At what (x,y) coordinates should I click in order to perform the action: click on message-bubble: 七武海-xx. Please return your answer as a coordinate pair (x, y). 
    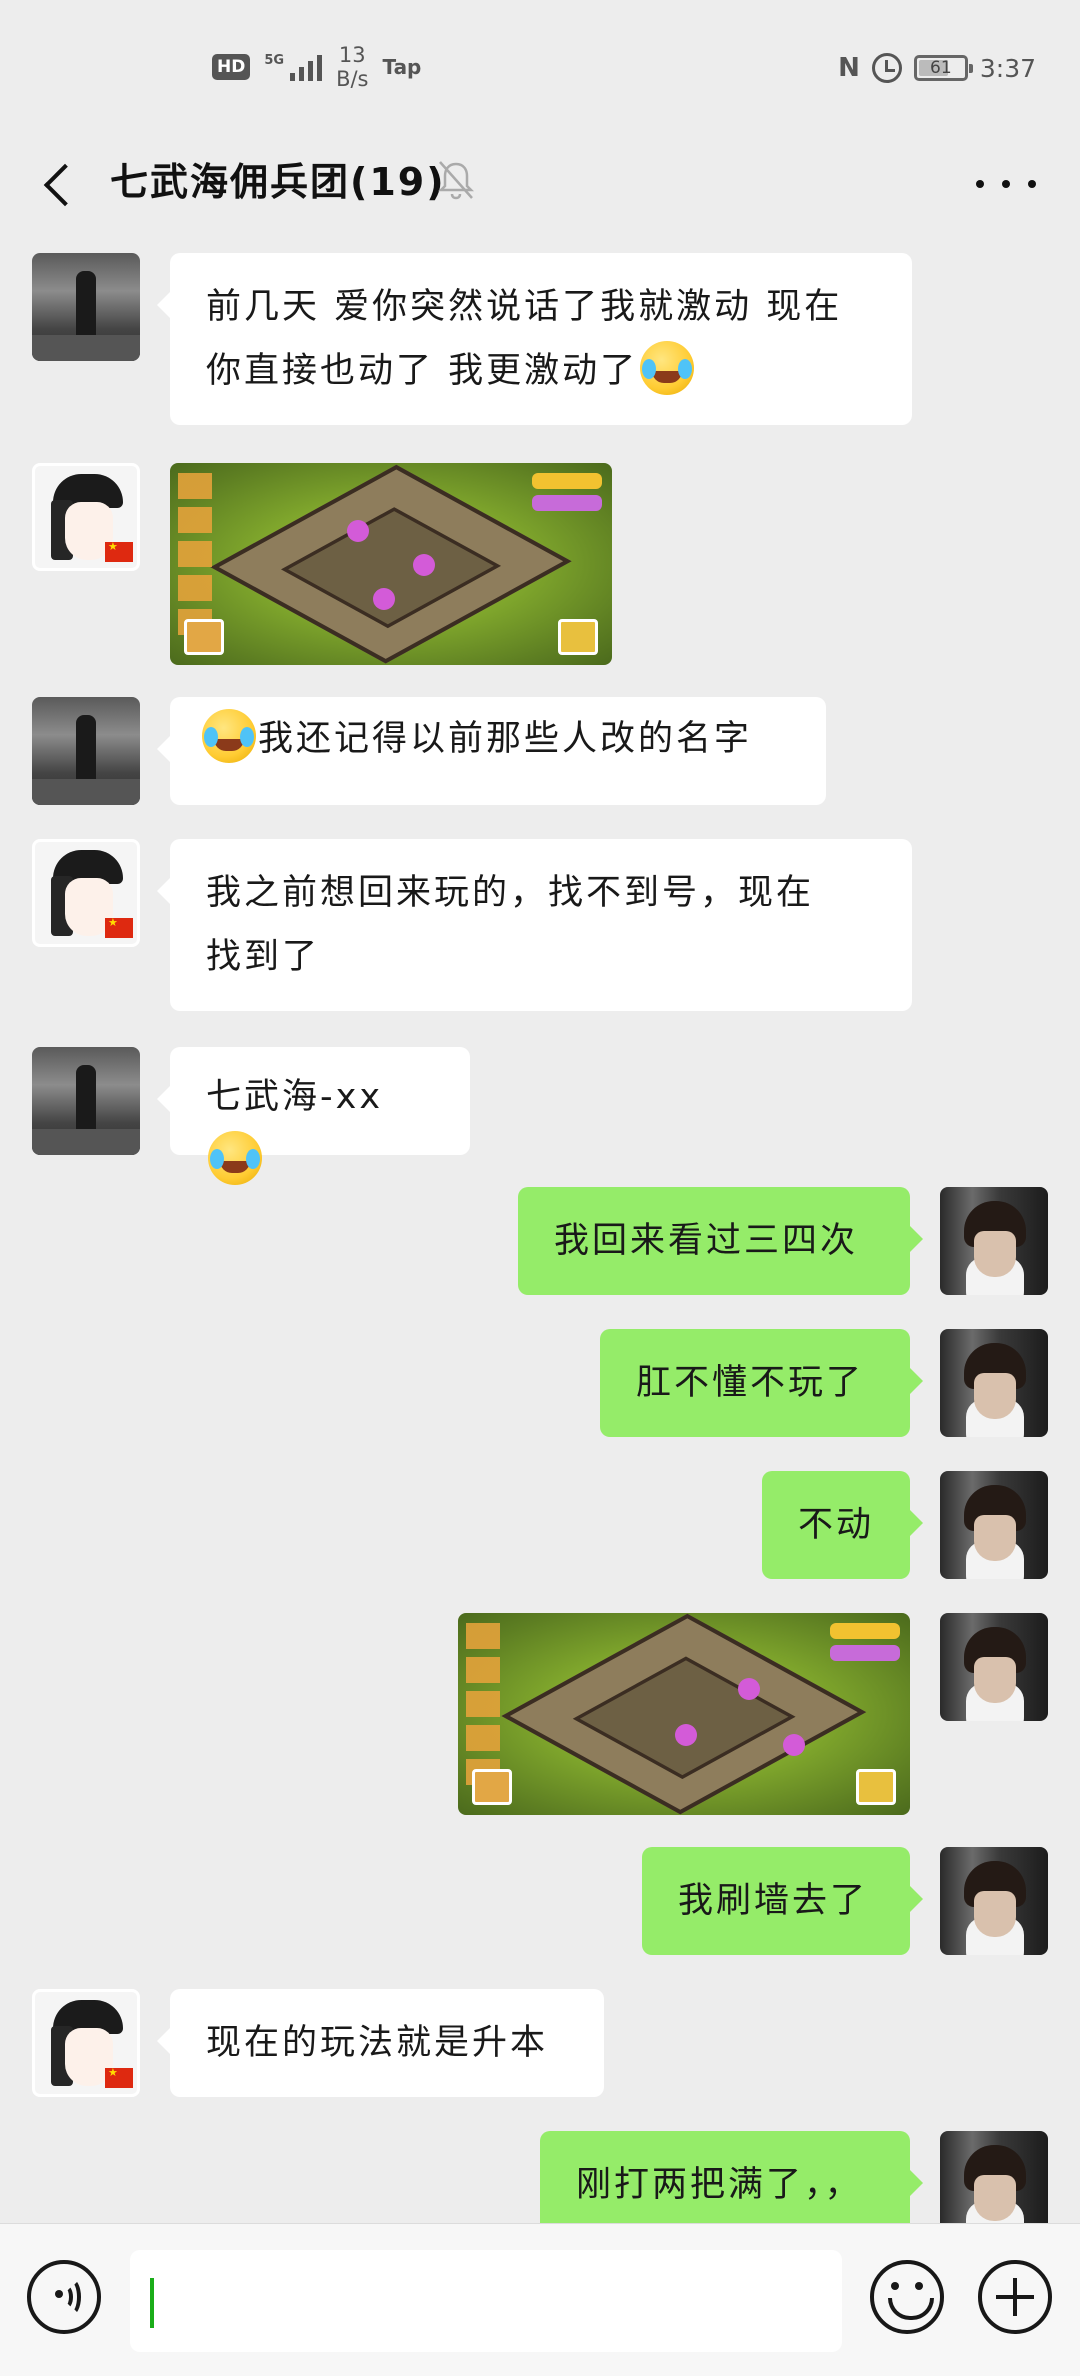
    Looking at the image, I should click on (313, 1116).